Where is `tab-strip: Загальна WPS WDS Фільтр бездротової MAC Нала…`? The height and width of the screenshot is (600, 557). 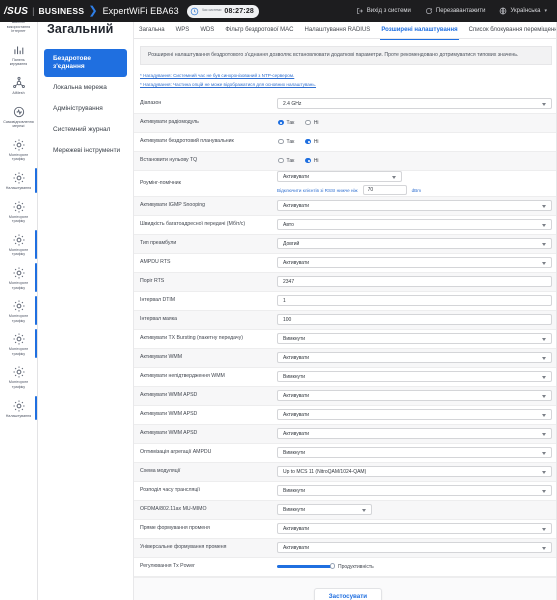 tab-strip: Загальна WPS WDS Фільтр бездротової MAC Нала… is located at coordinates (345, 31).